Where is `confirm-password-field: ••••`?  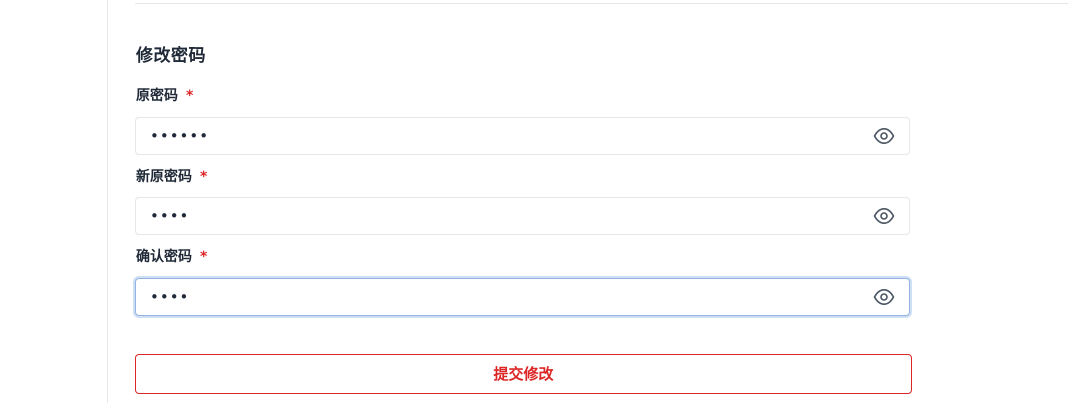 confirm-password-field: •••• is located at coordinates (522, 297).